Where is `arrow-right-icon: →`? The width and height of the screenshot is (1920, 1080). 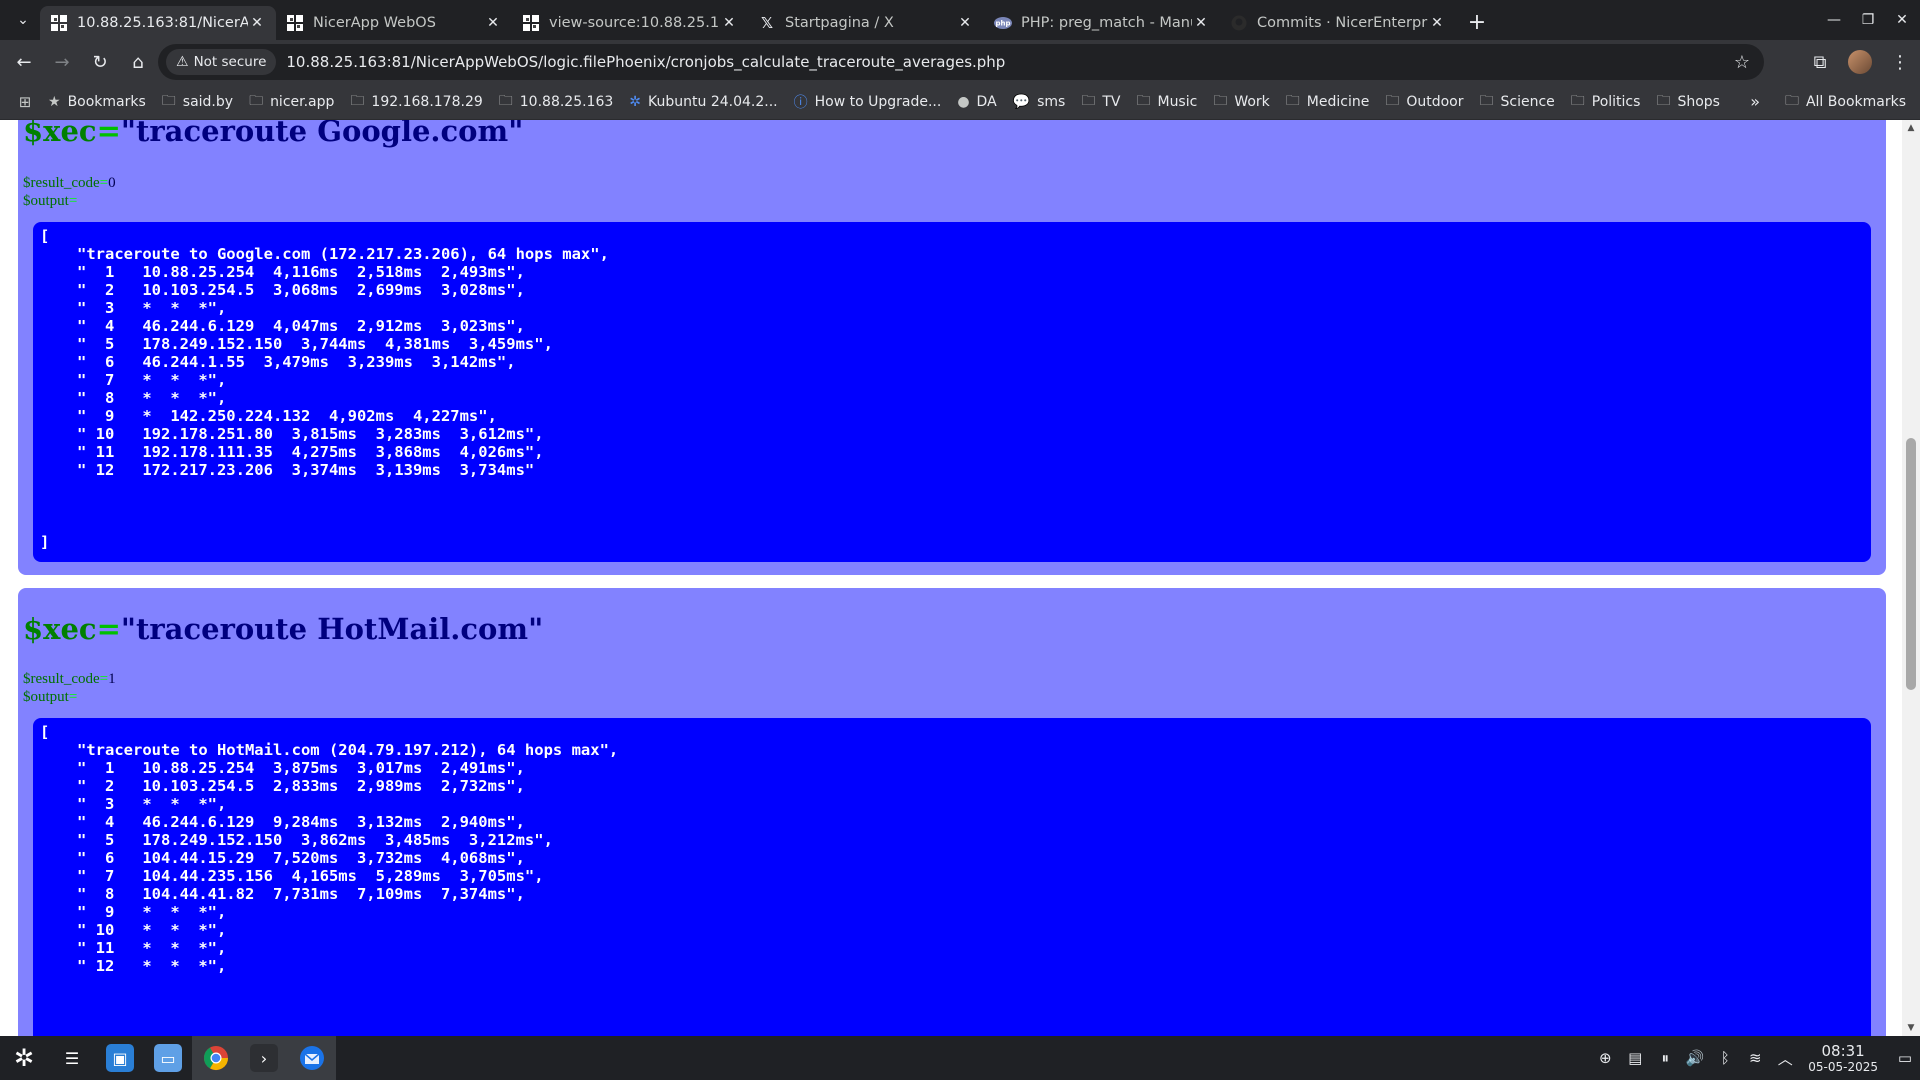
arrow-right-icon: → is located at coordinates (62, 62).